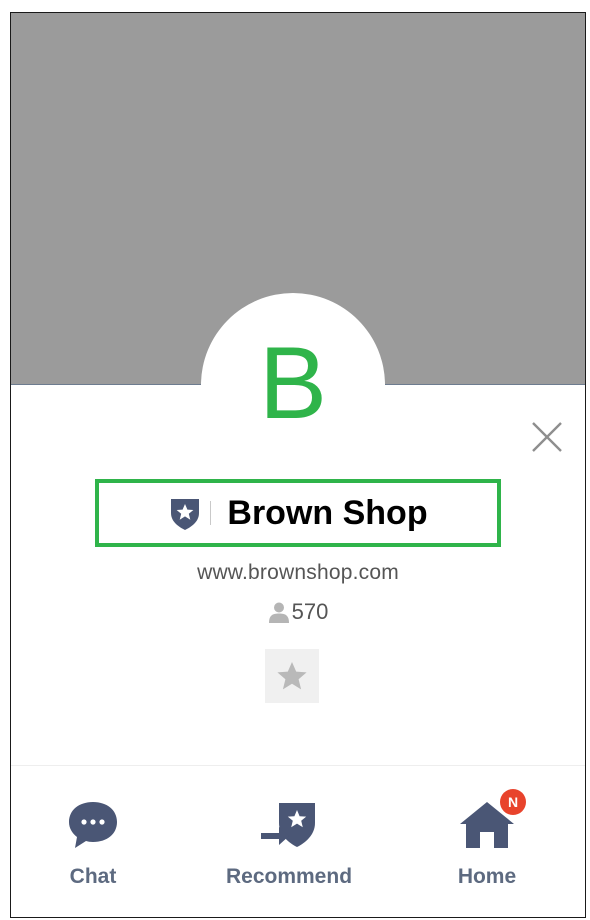  What do you see at coordinates (289, 876) in the screenshot?
I see `recommend-label: Recommend` at bounding box center [289, 876].